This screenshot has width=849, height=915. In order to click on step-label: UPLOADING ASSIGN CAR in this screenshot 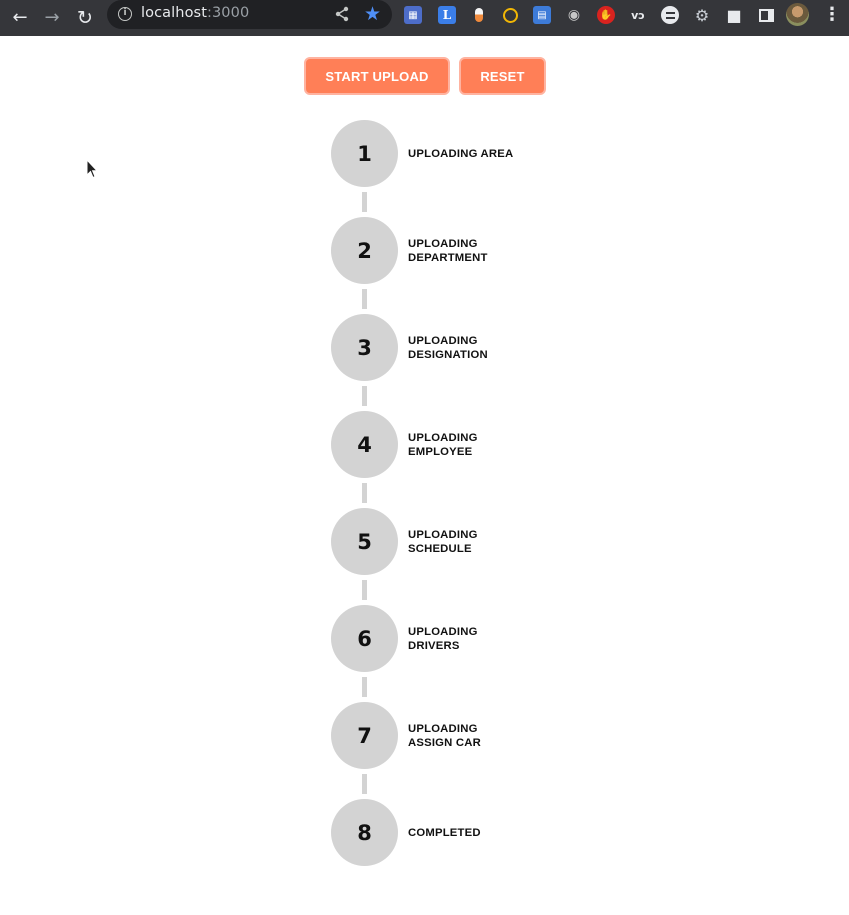, I will do `click(444, 735)`.